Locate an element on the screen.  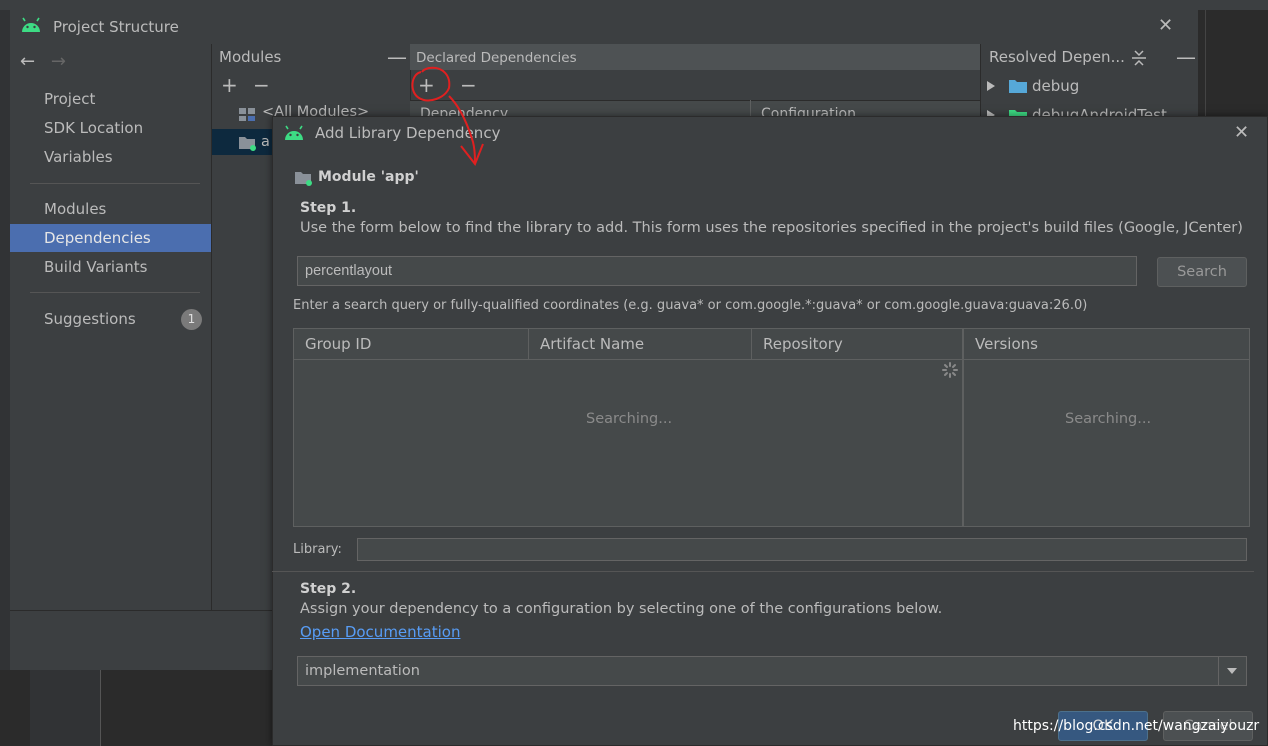
back-arrow-icon: ← is located at coordinates (27, 61).